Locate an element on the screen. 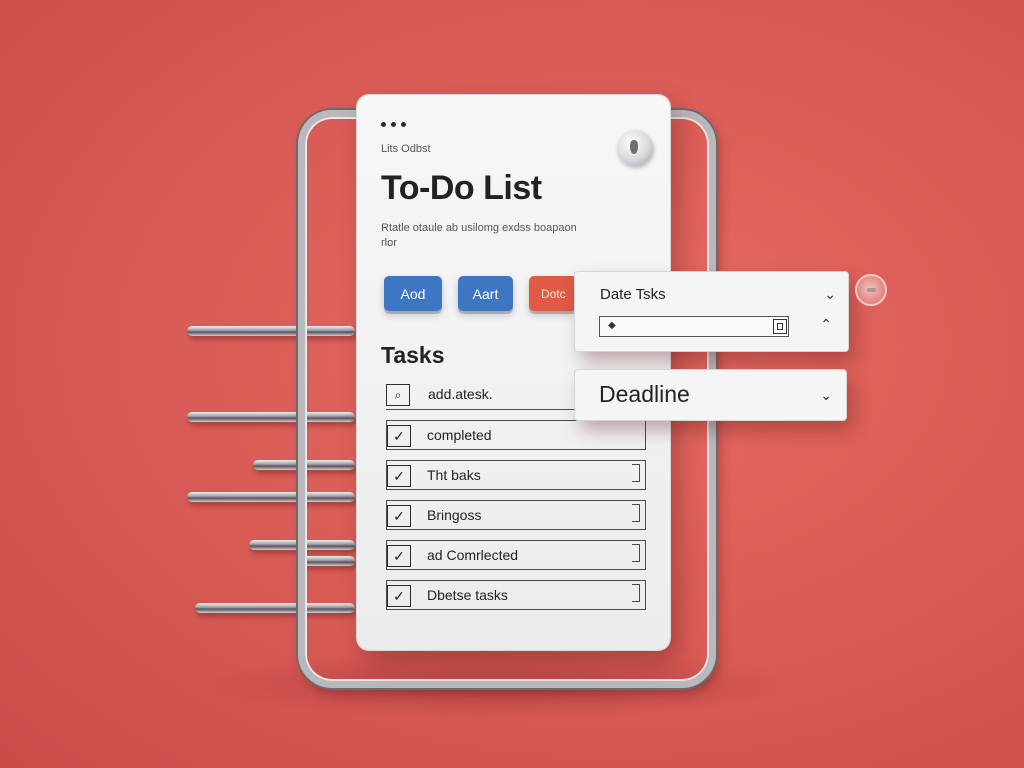  date-button: Dotc is located at coordinates (553, 293).